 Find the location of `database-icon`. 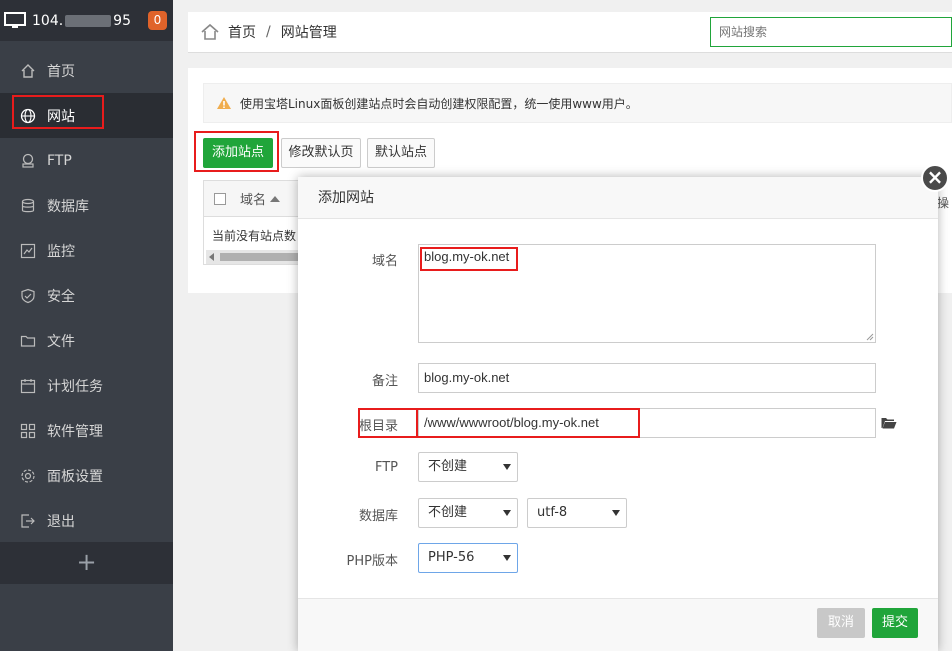

database-icon is located at coordinates (28, 206).